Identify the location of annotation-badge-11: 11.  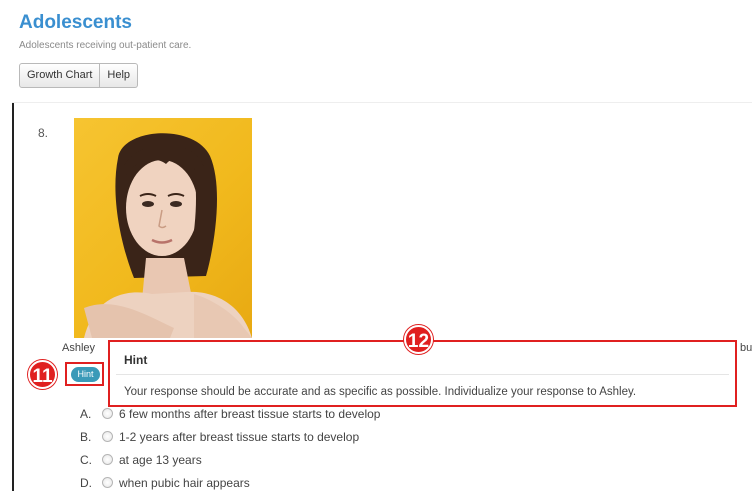
(42, 374).